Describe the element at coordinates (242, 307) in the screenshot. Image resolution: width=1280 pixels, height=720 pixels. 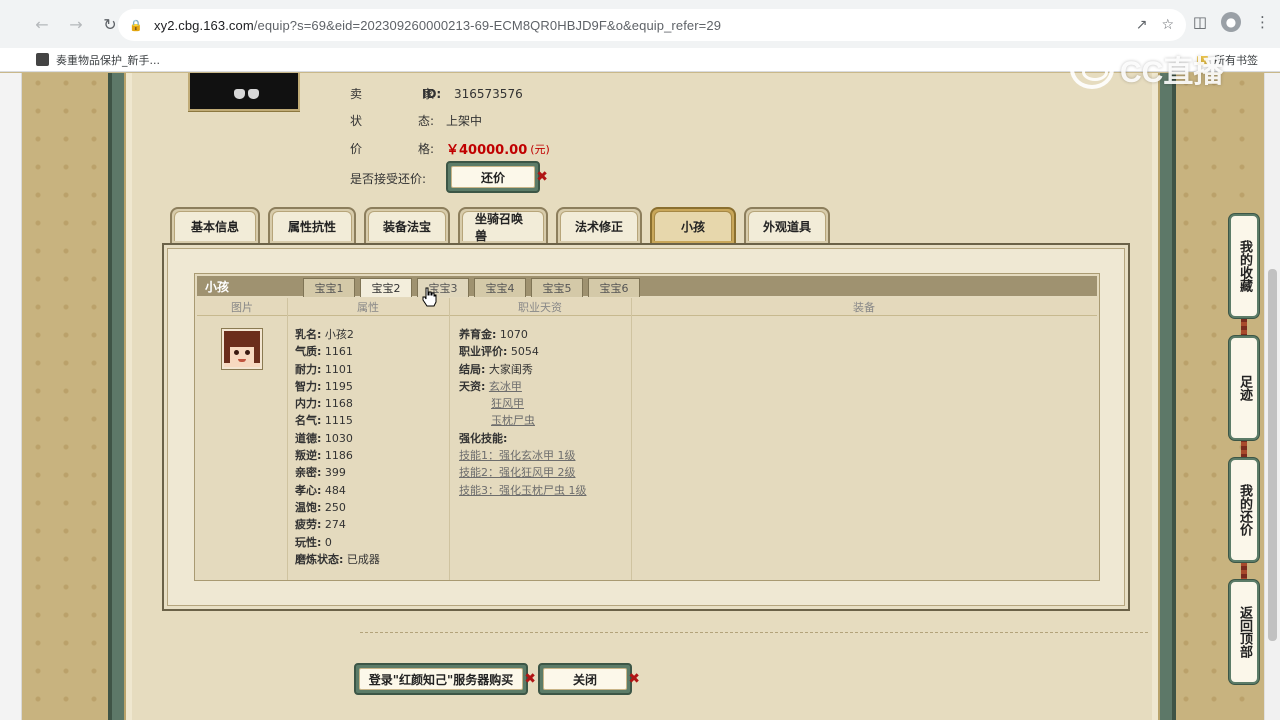
I see `column-header-image: 图片` at that location.